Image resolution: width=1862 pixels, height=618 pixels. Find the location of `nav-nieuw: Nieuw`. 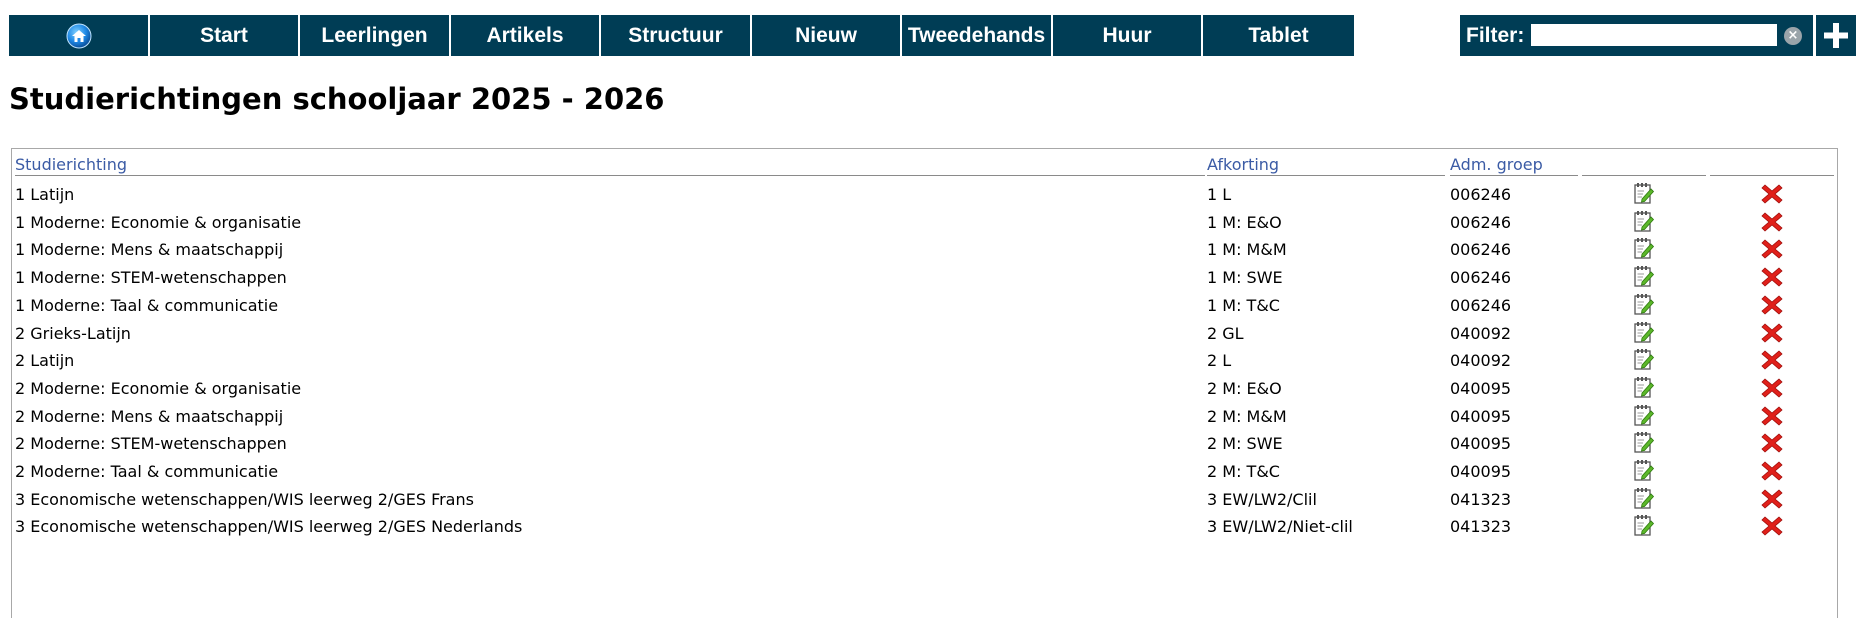

nav-nieuw: Nieuw is located at coordinates (827, 35).